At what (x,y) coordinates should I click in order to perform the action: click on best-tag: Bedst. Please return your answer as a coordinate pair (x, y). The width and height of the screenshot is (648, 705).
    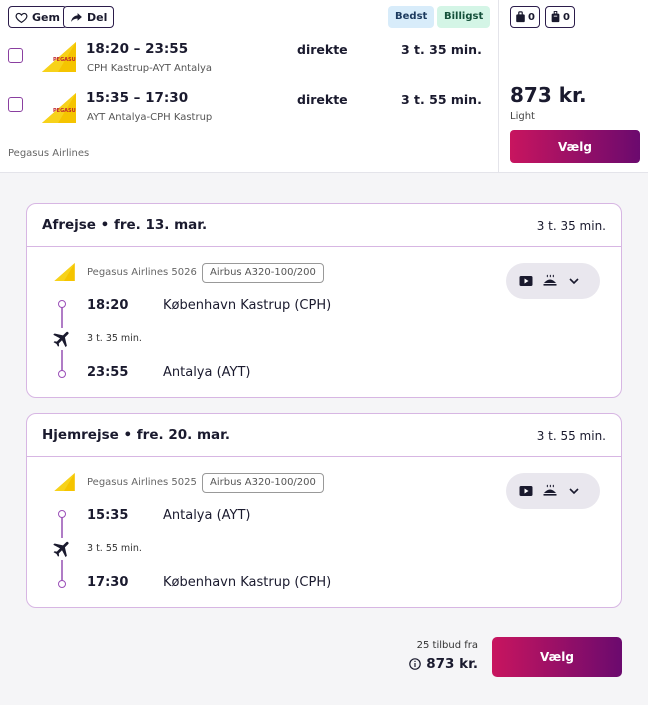
    Looking at the image, I should click on (411, 17).